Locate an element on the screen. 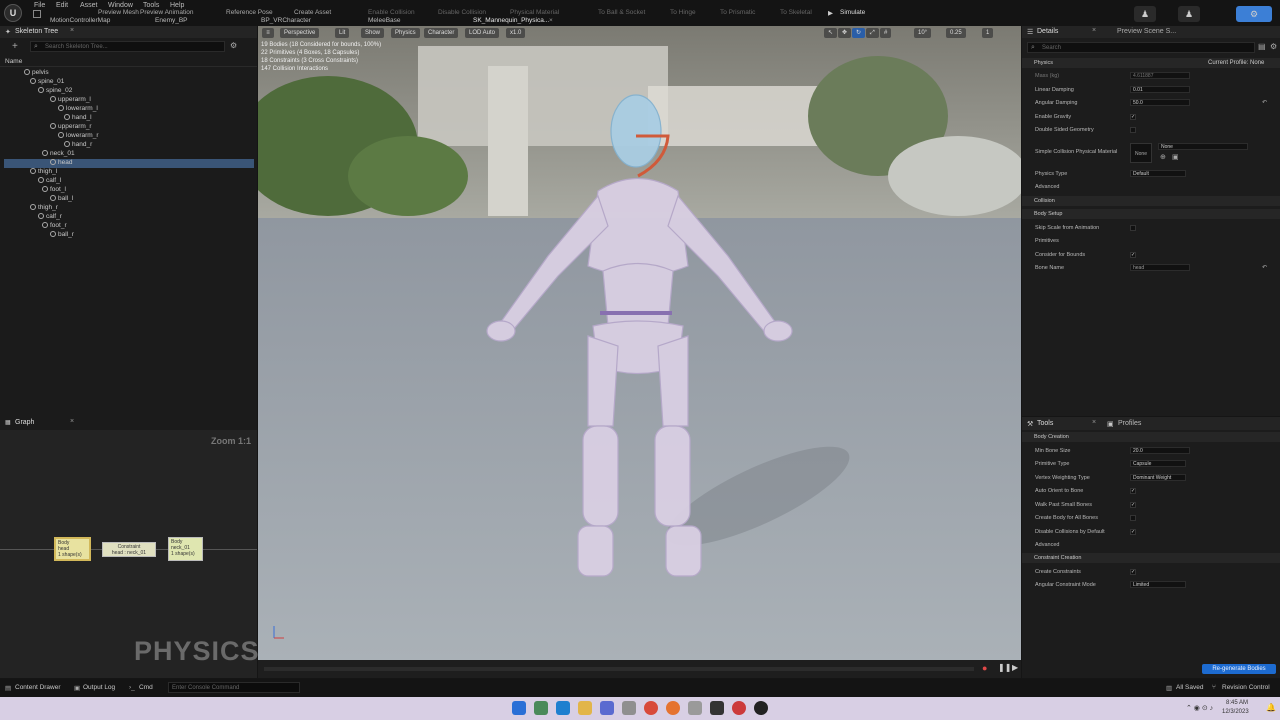  menu-file: File is located at coordinates (39, 5).